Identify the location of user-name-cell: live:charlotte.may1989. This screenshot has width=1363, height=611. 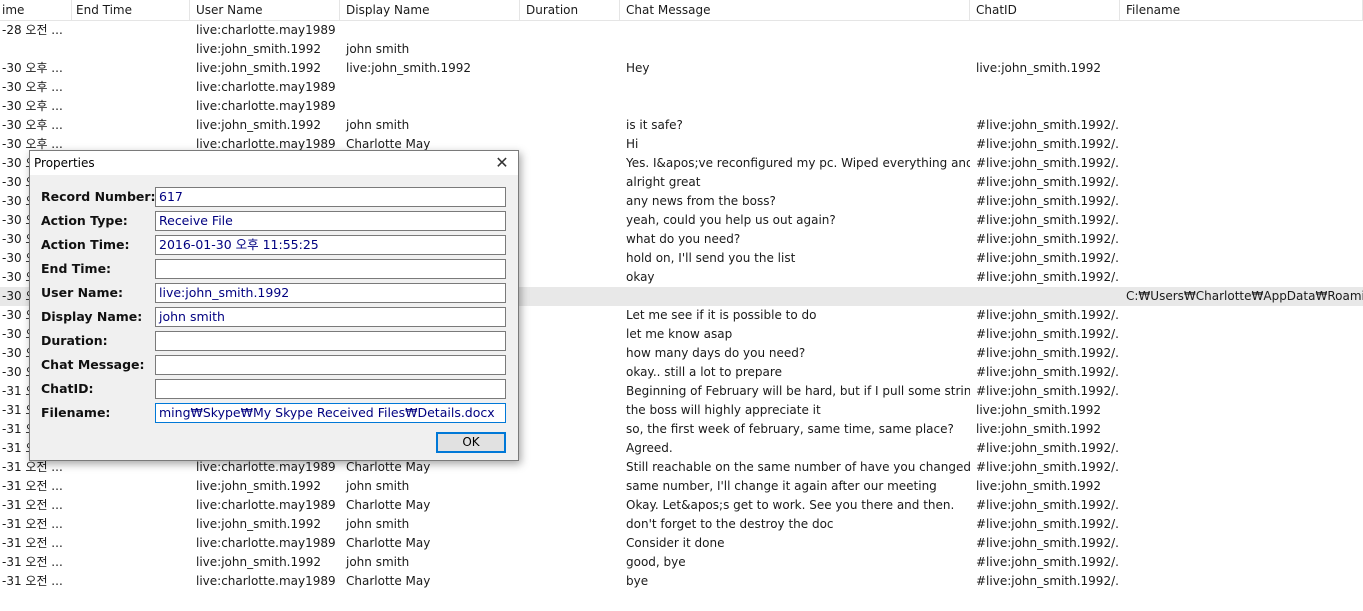
(266, 505).